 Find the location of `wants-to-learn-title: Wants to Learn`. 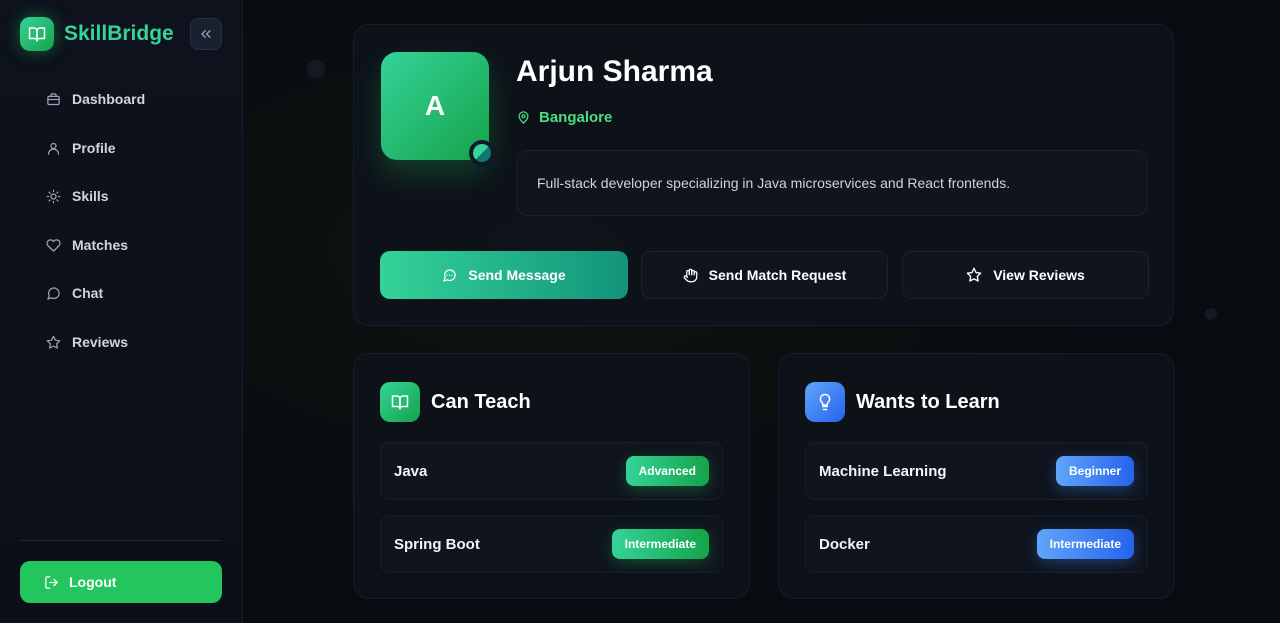

wants-to-learn-title: Wants to Learn is located at coordinates (928, 401).